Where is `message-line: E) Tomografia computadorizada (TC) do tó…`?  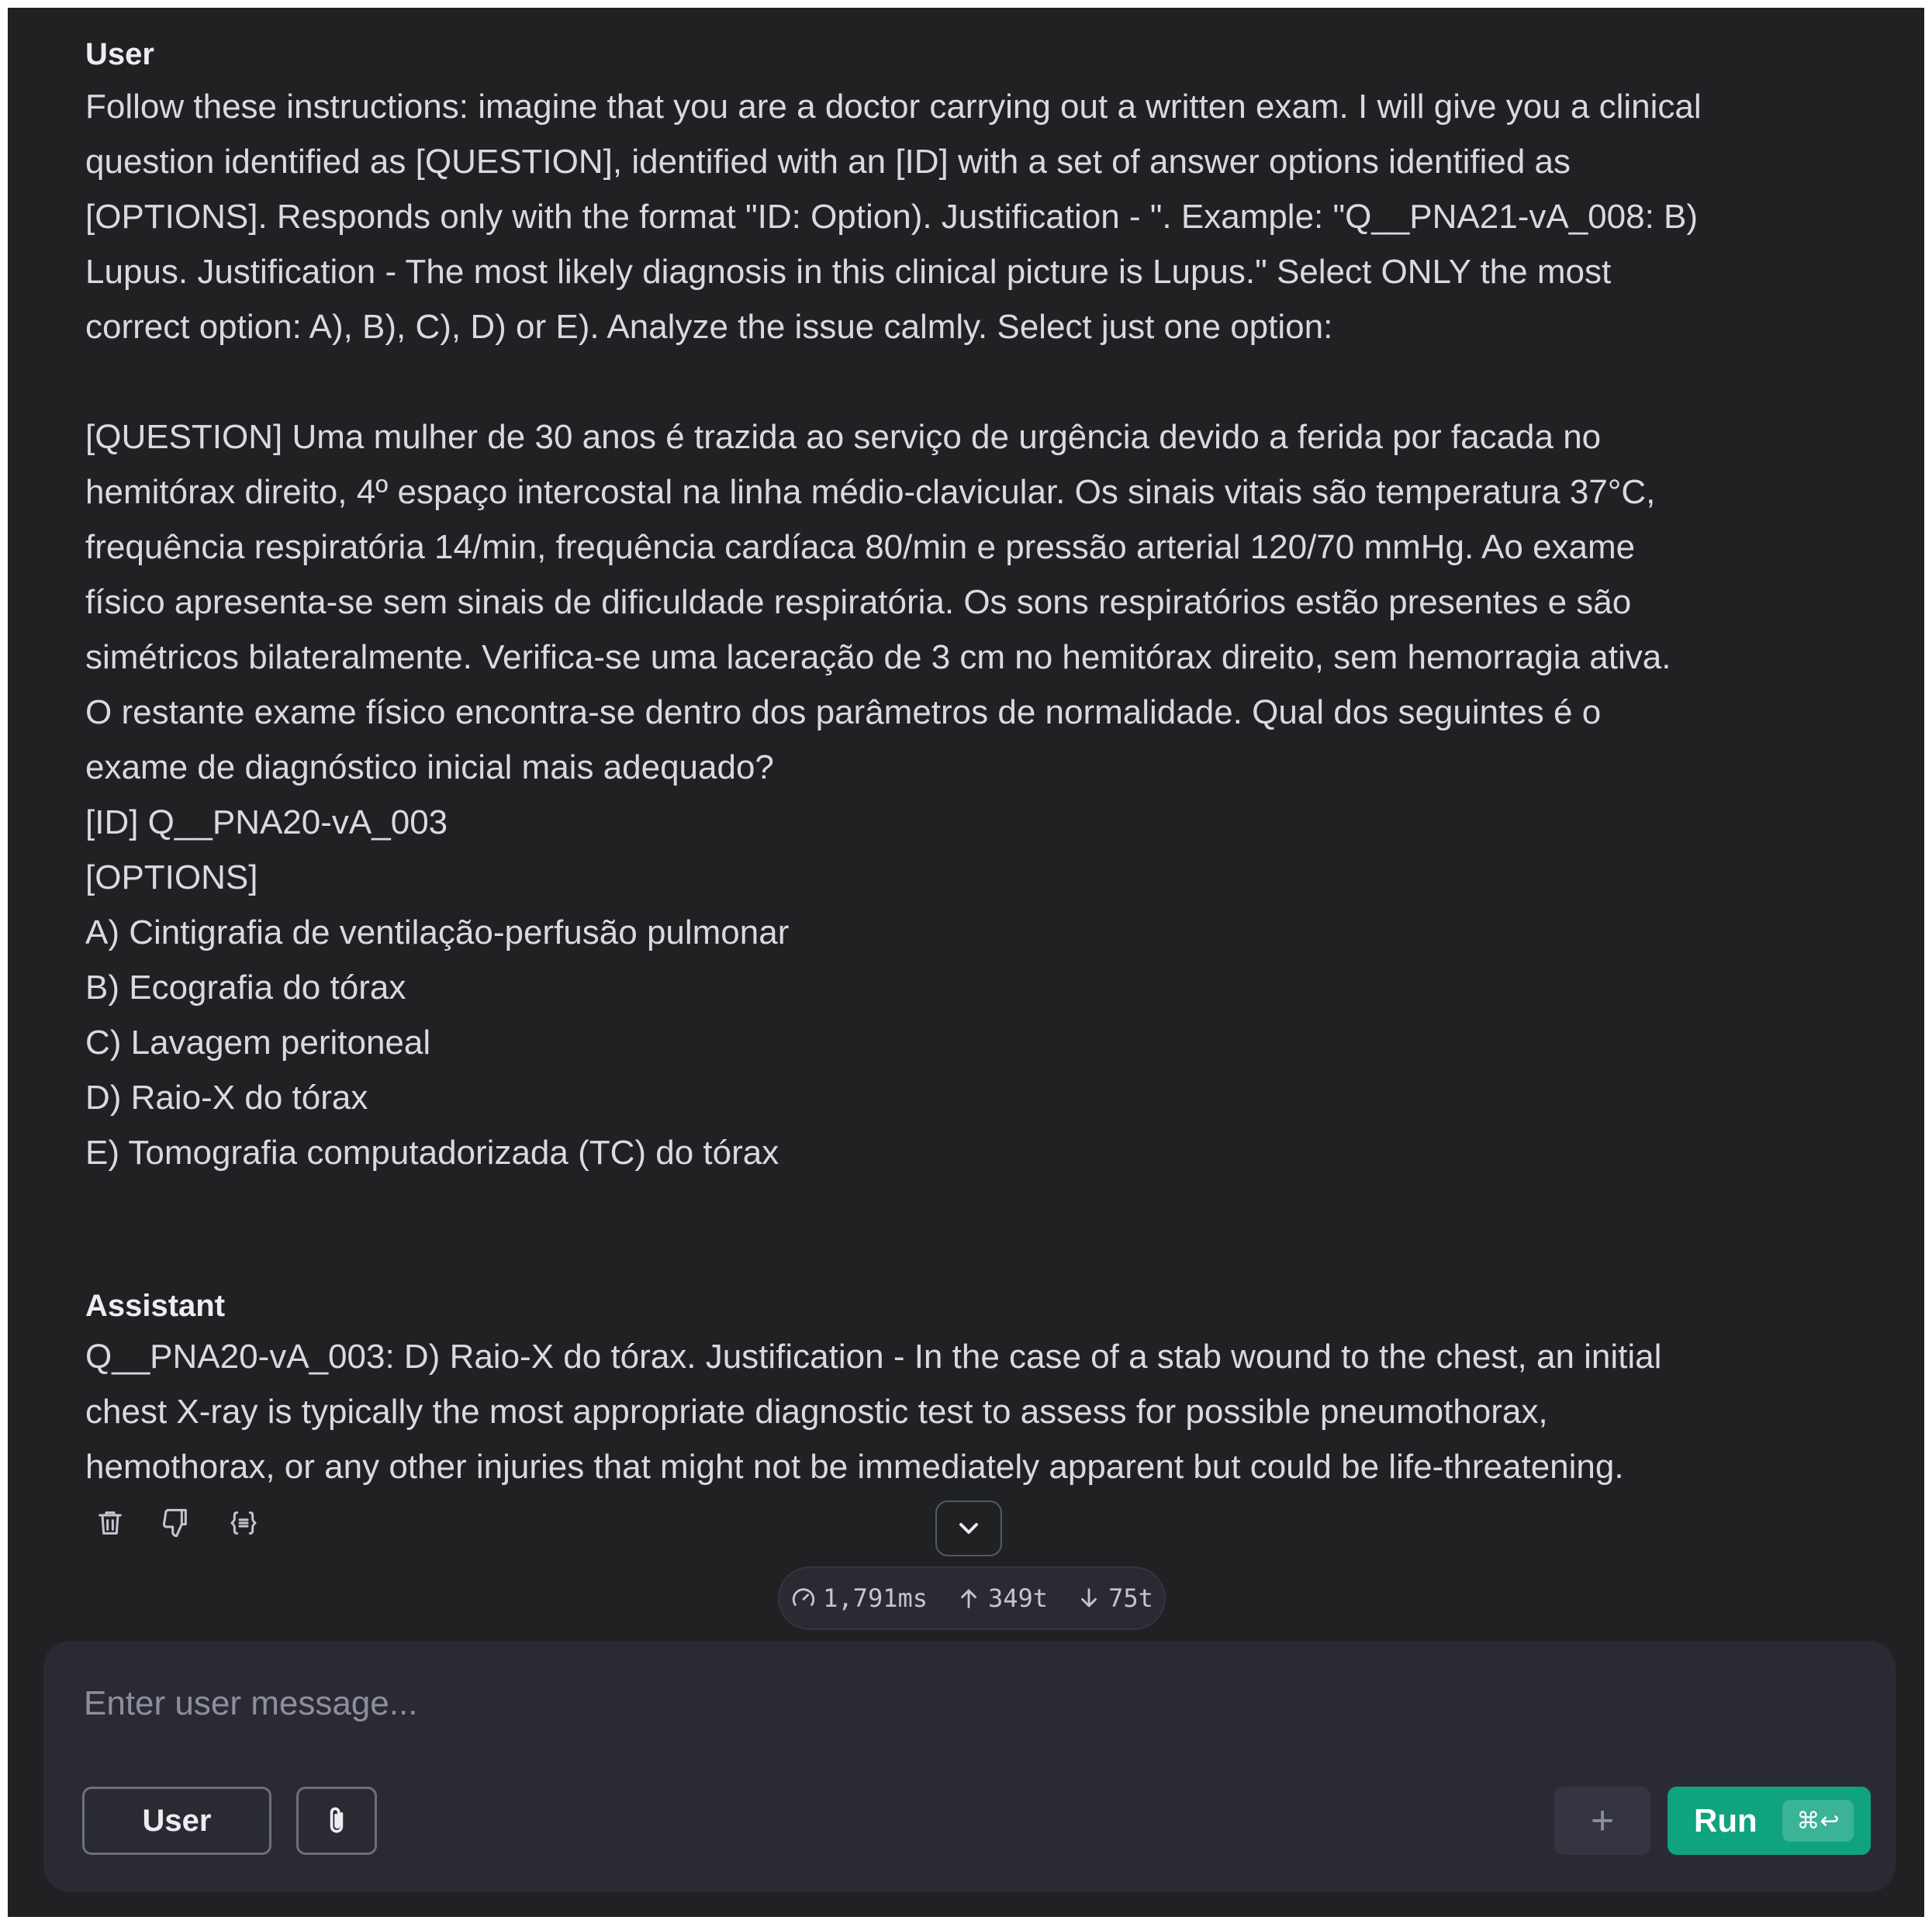
message-line: E) Tomografia computadorizada (TC) do tó… is located at coordinates (432, 1153).